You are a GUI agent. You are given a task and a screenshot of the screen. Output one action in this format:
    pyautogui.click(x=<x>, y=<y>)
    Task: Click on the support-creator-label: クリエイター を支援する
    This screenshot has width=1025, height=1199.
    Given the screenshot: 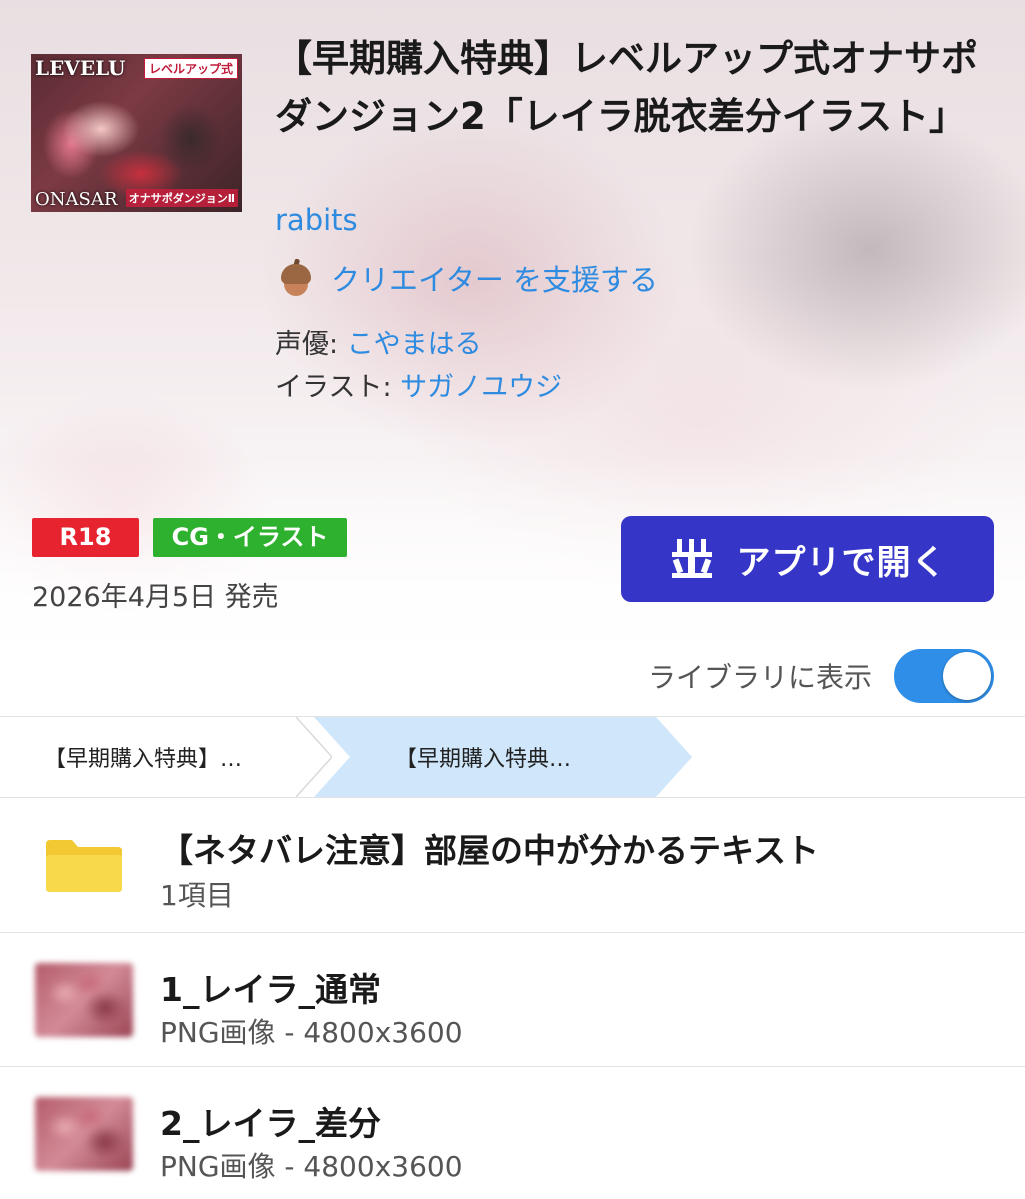 What is the action you would take?
    pyautogui.click(x=495, y=280)
    